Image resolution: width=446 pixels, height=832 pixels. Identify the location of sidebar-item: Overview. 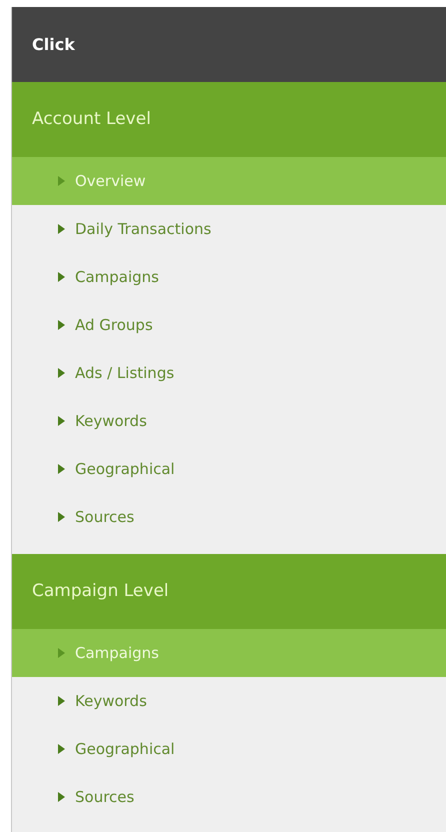
(229, 181).